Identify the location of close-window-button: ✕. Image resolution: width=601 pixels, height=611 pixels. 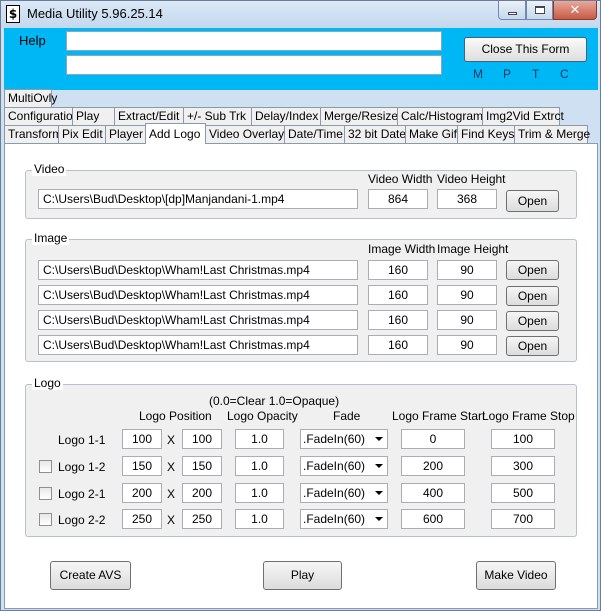
(575, 10).